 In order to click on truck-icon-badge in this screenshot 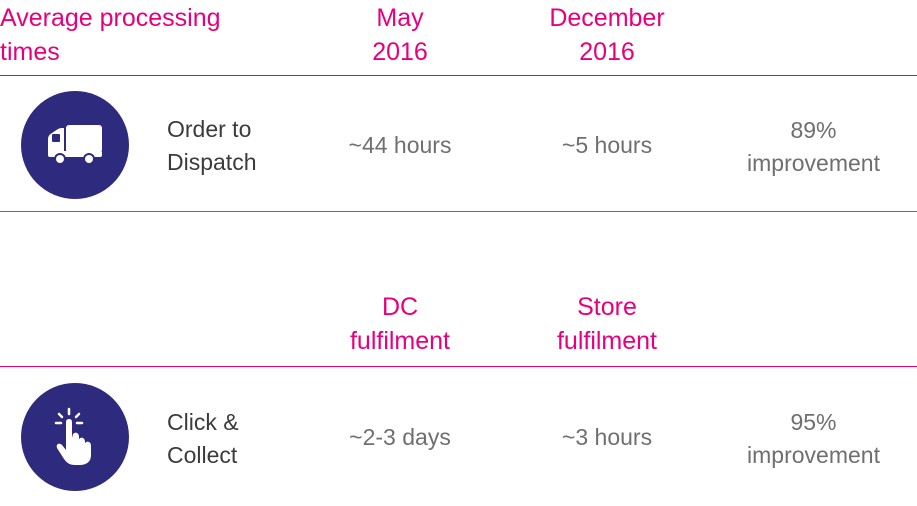, I will do `click(75, 145)`.